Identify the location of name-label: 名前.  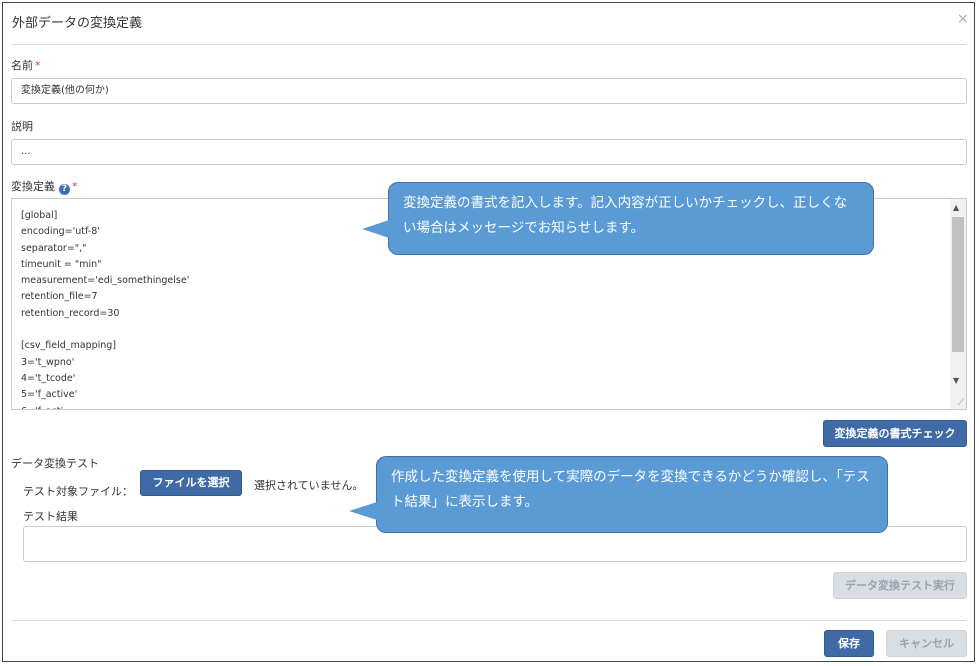
(22, 65).